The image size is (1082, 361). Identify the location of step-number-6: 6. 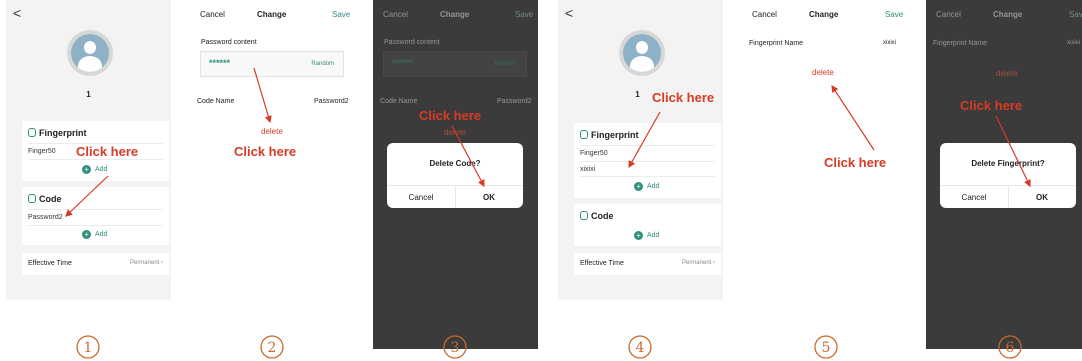
(1010, 347).